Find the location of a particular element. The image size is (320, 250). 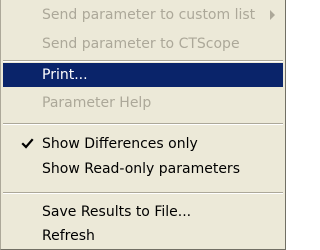

menu-item-label: Show Read-only parameters is located at coordinates (141, 169).